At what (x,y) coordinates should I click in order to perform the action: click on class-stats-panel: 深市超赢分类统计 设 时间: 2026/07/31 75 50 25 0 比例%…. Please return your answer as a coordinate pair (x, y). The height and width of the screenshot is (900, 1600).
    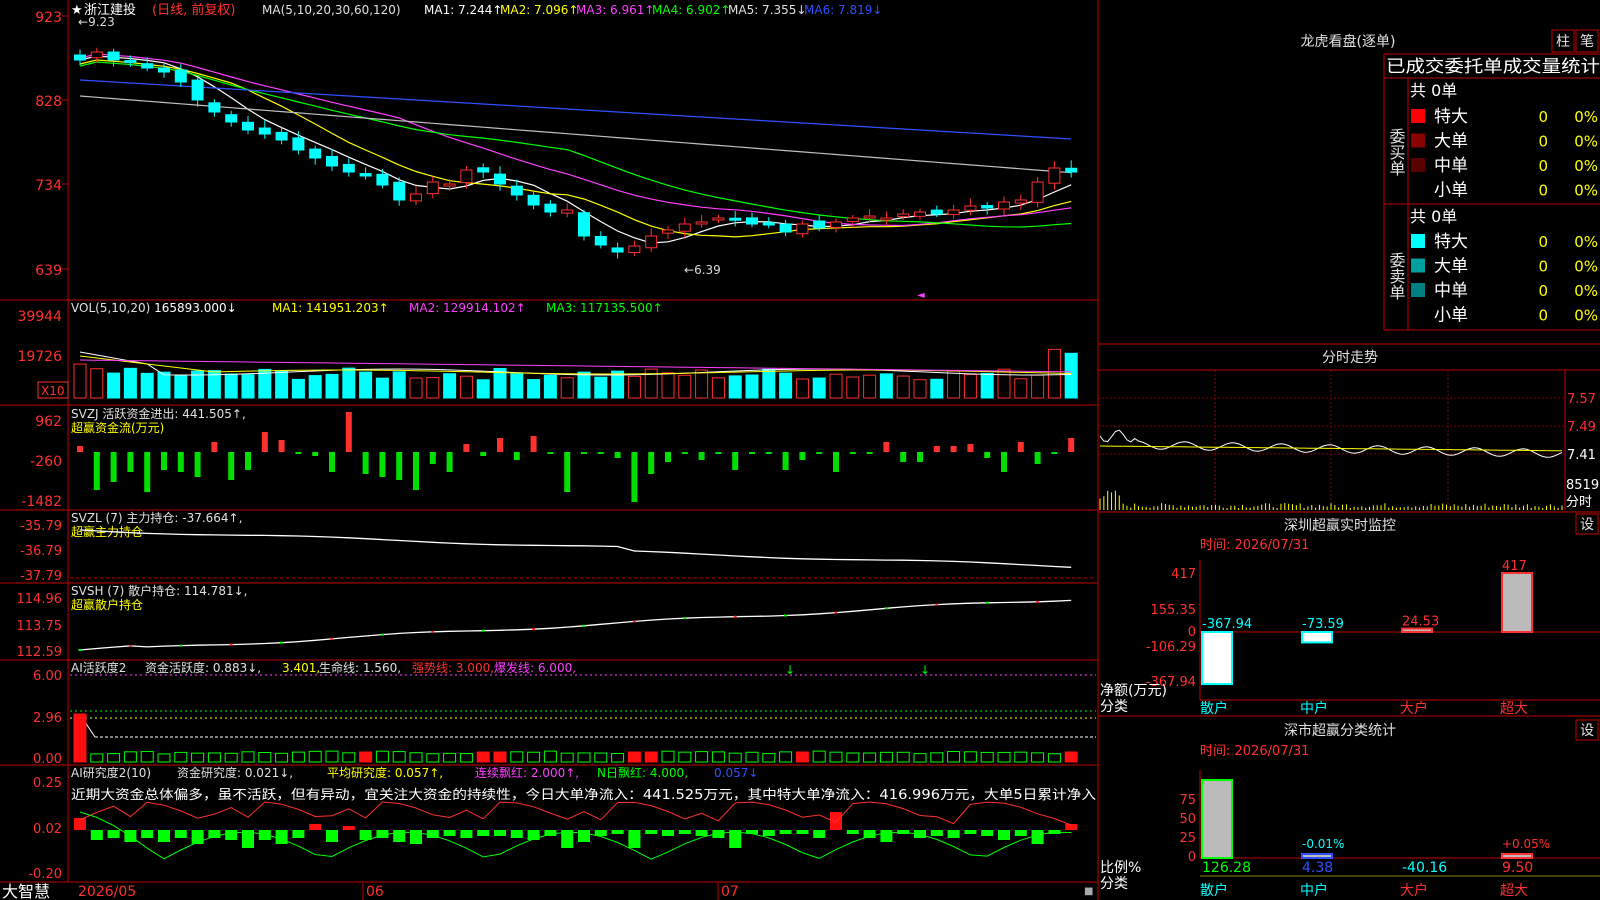
    Looking at the image, I should click on (1350, 809).